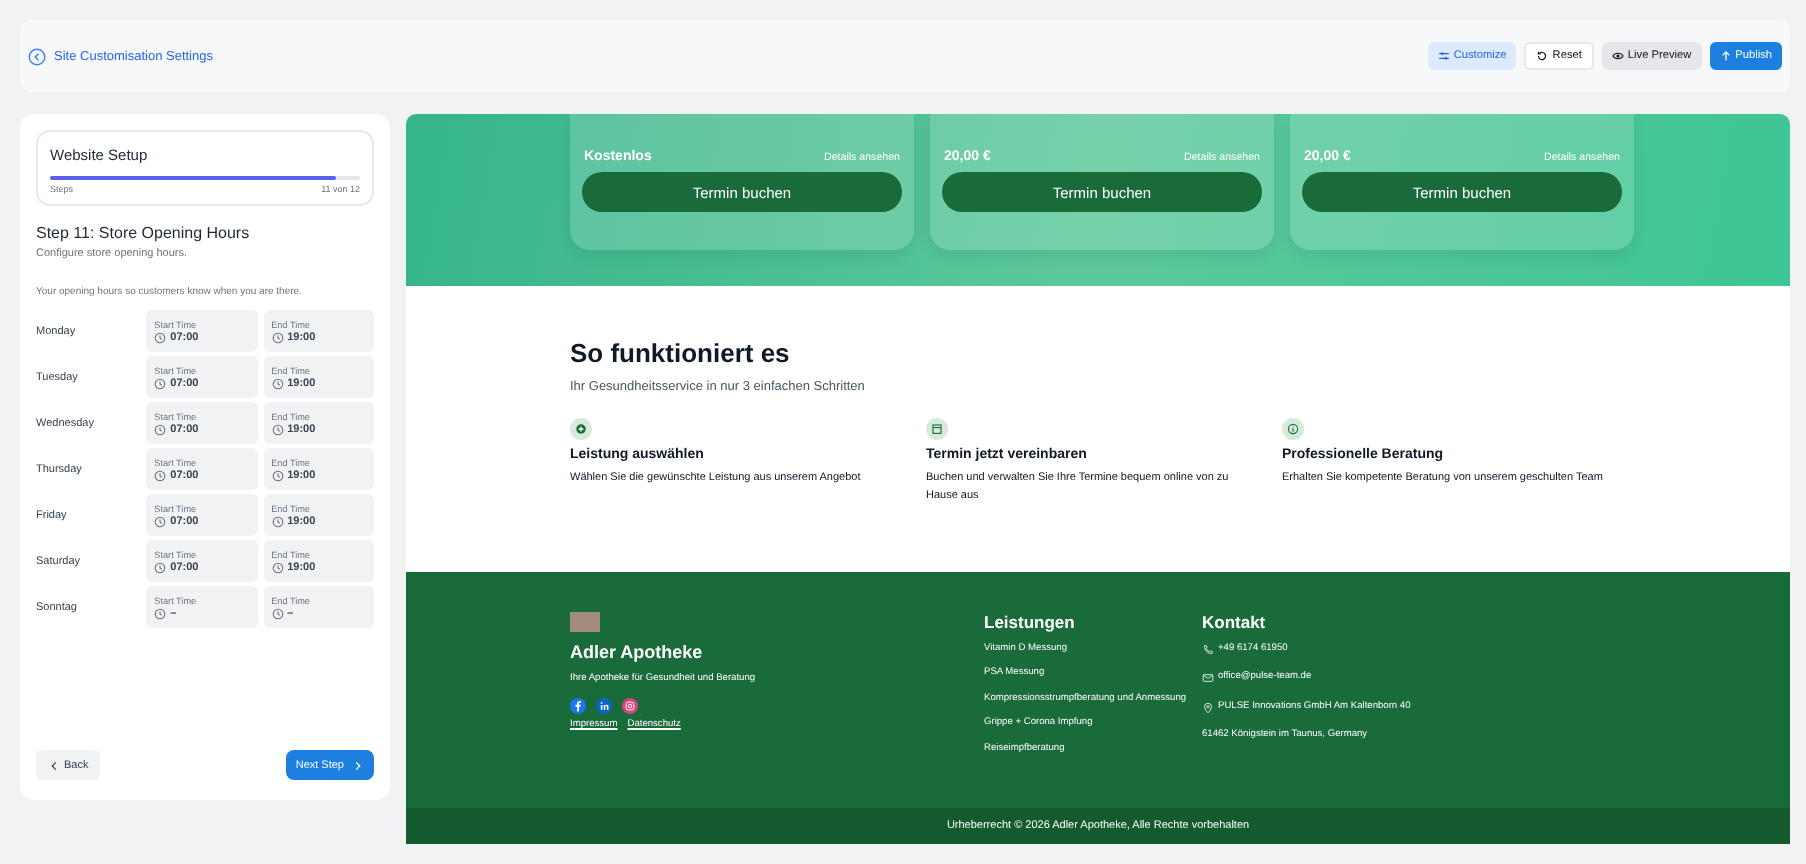 This screenshot has width=1806, height=864. Describe the element at coordinates (585, 622) in the screenshot. I see `photo-placeholder` at that location.